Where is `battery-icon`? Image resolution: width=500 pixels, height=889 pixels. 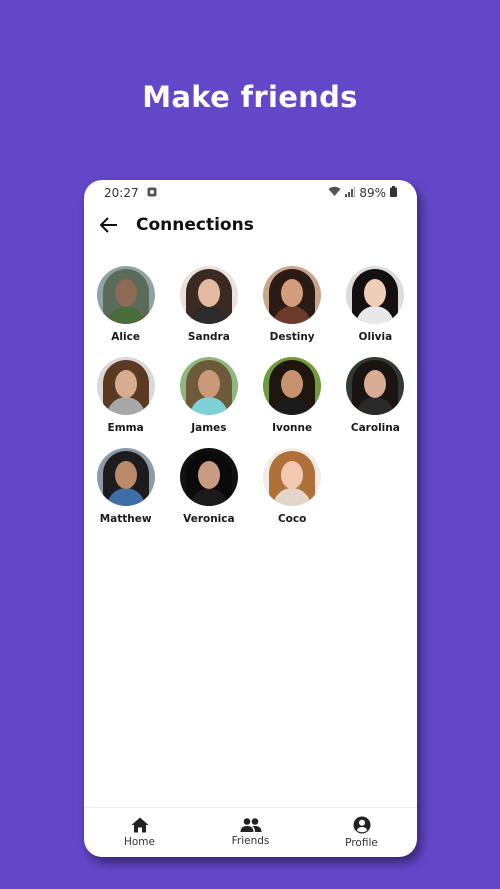 battery-icon is located at coordinates (393, 193).